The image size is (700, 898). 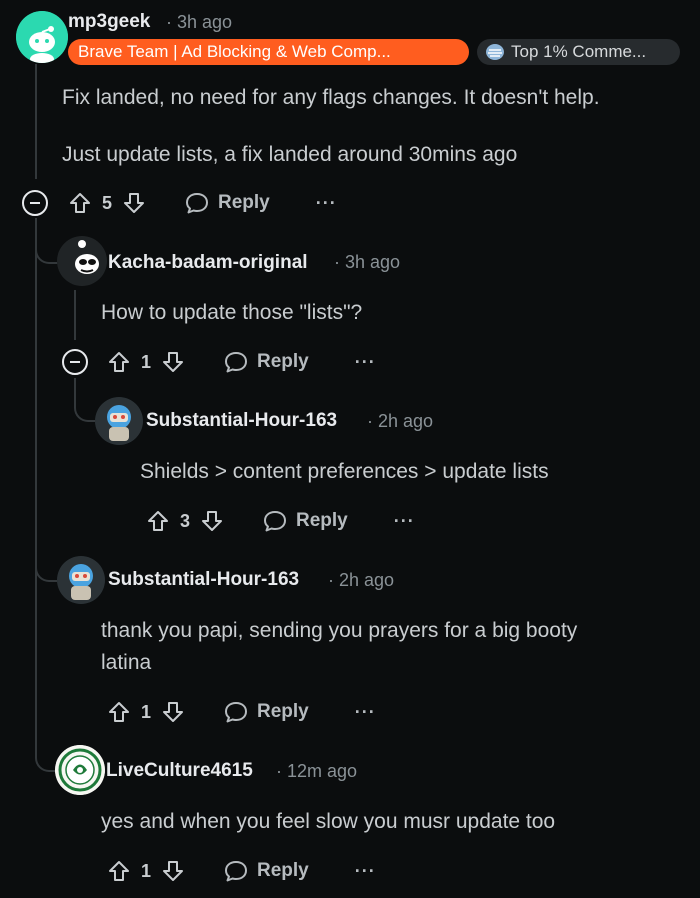 I want to click on username: Kacha-badam-original, so click(x=208, y=263).